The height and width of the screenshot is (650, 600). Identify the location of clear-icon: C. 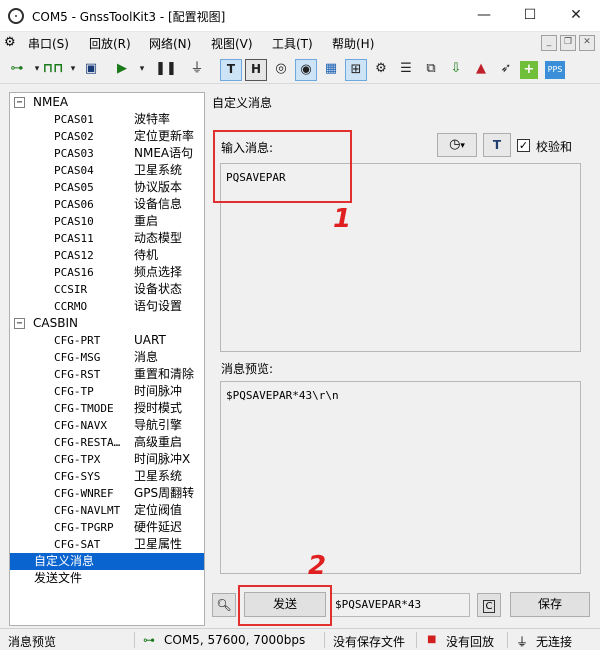
(489, 606).